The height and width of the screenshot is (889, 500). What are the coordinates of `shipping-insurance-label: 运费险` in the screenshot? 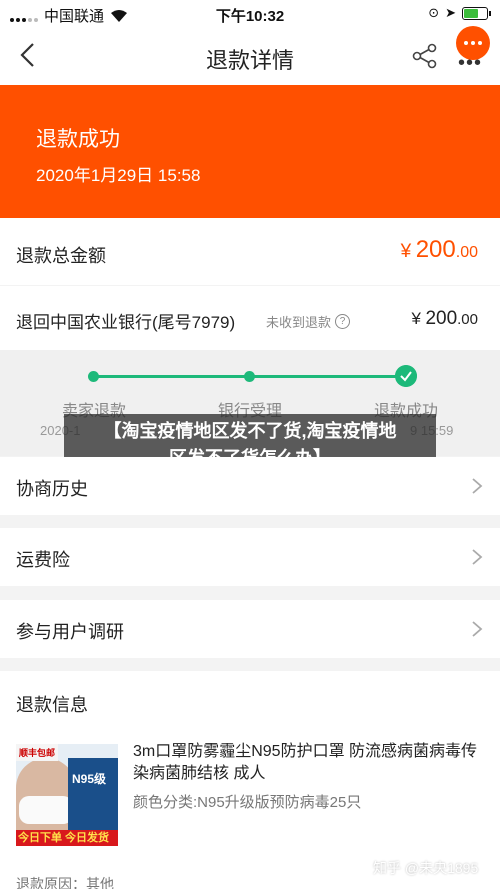 It's located at (43, 560).